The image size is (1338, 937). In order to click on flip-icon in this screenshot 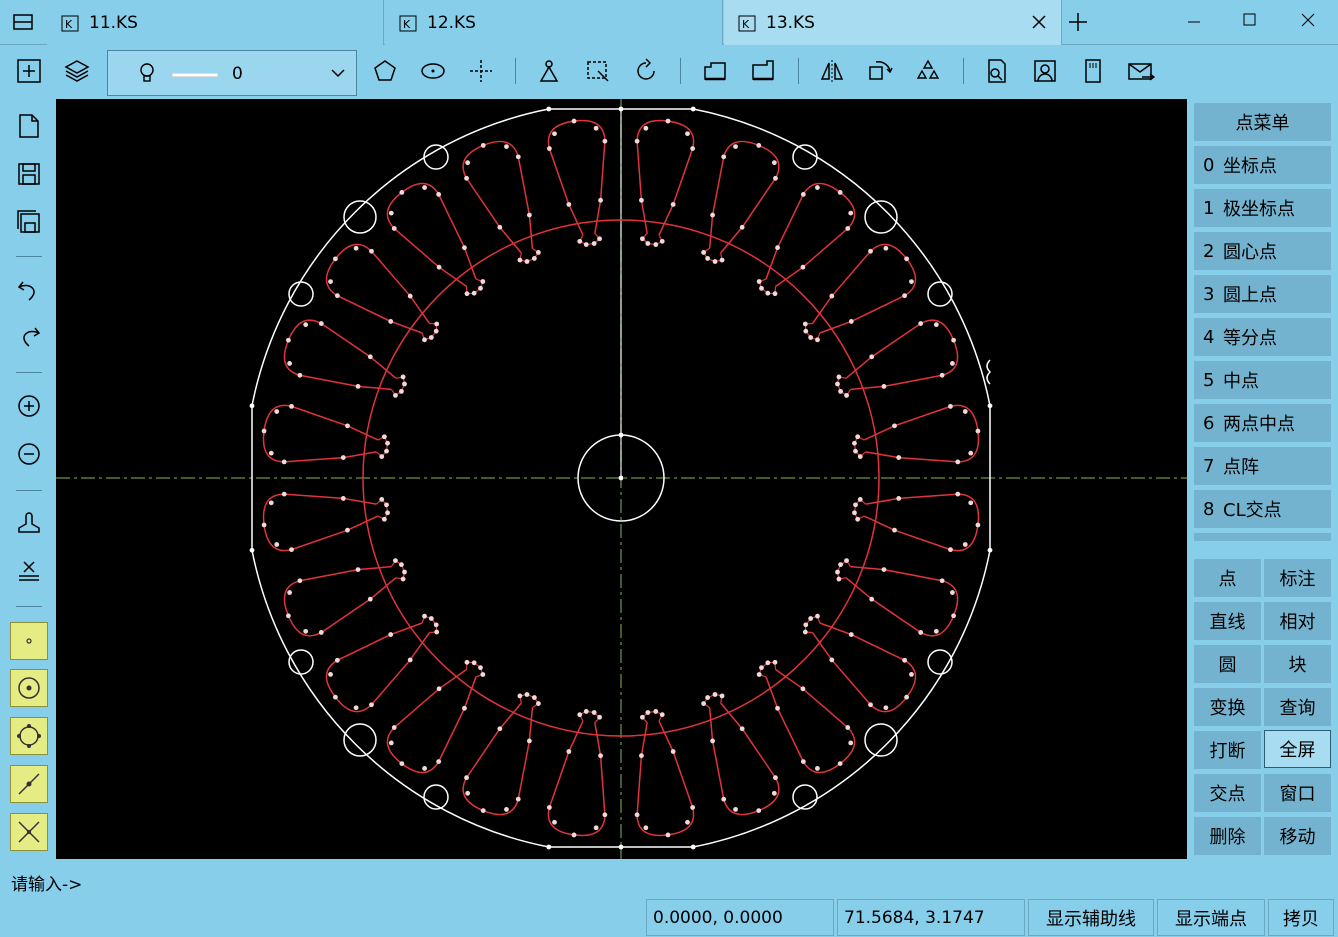, I will do `click(832, 71)`.